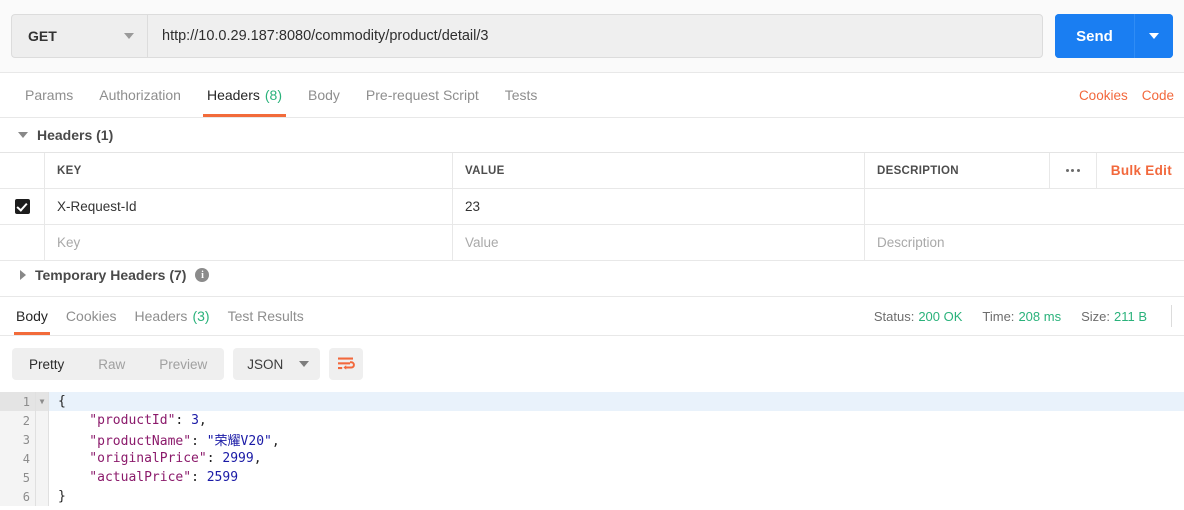 The height and width of the screenshot is (510, 1184). What do you see at coordinates (940, 316) in the screenshot?
I see `status-value: 200 OK` at bounding box center [940, 316].